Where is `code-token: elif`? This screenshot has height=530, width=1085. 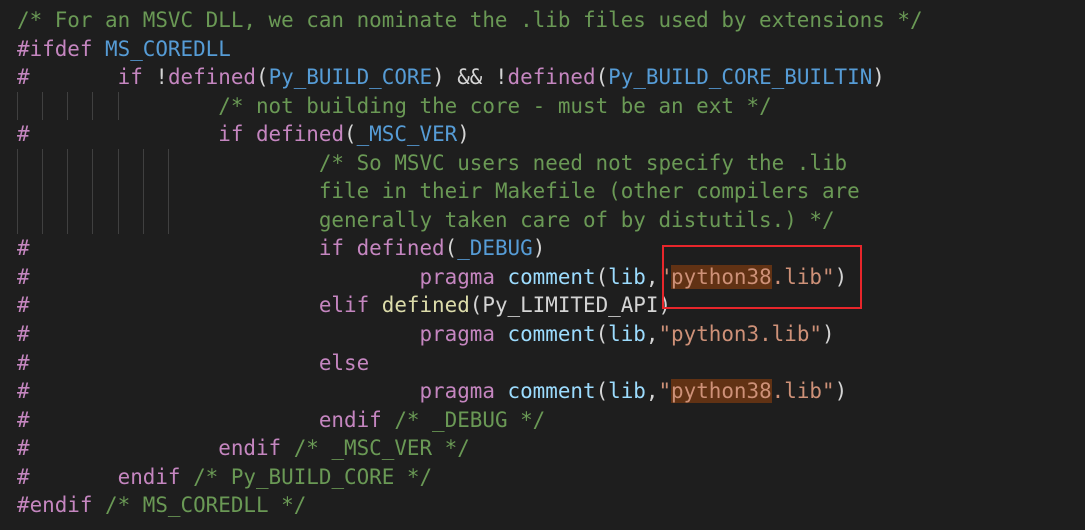
code-token: elif is located at coordinates (350, 305).